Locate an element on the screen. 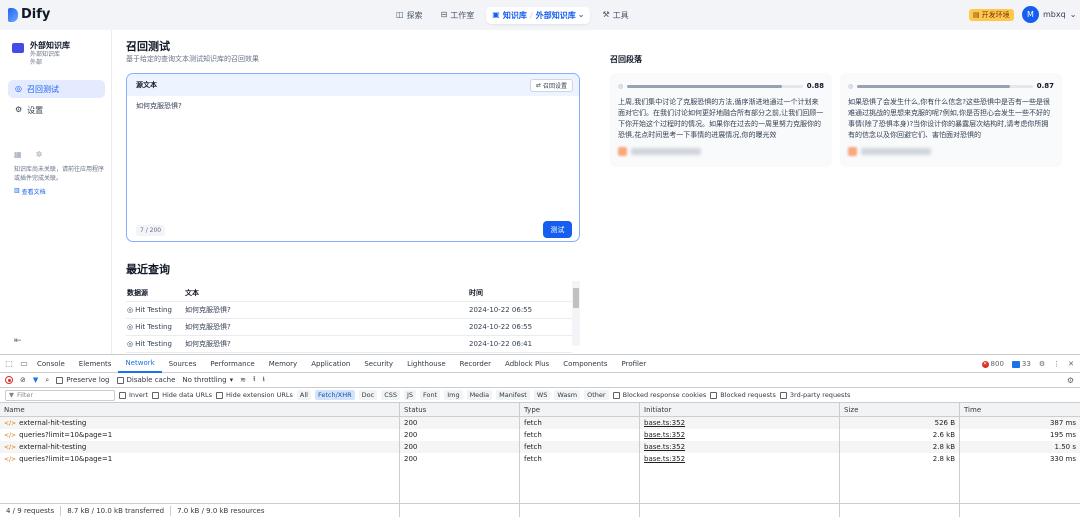 This screenshot has width=1080, height=517. query-textarea: 如何克服恐惧? is located at coordinates (159, 106).